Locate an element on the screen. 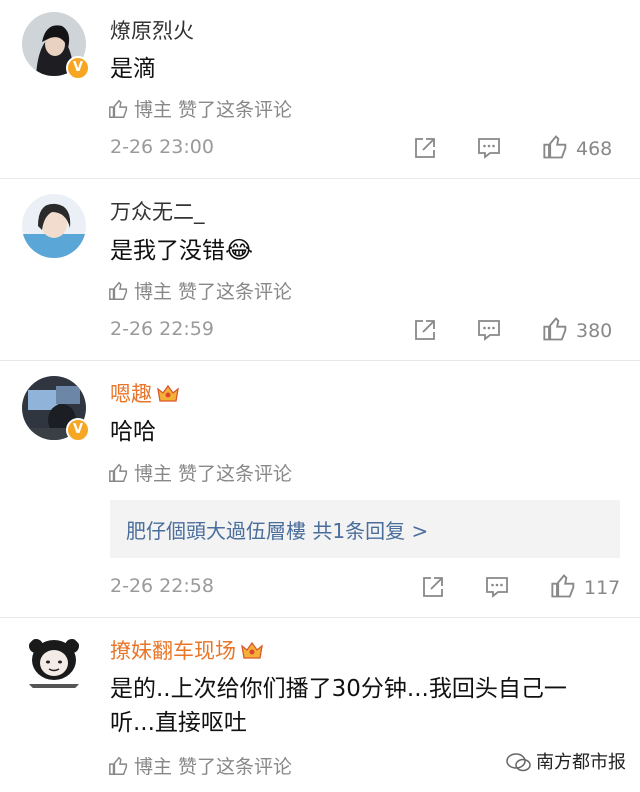  reply-thread-link: 肥仔個頭大過伍層樓 共1条回复 > is located at coordinates (365, 529).